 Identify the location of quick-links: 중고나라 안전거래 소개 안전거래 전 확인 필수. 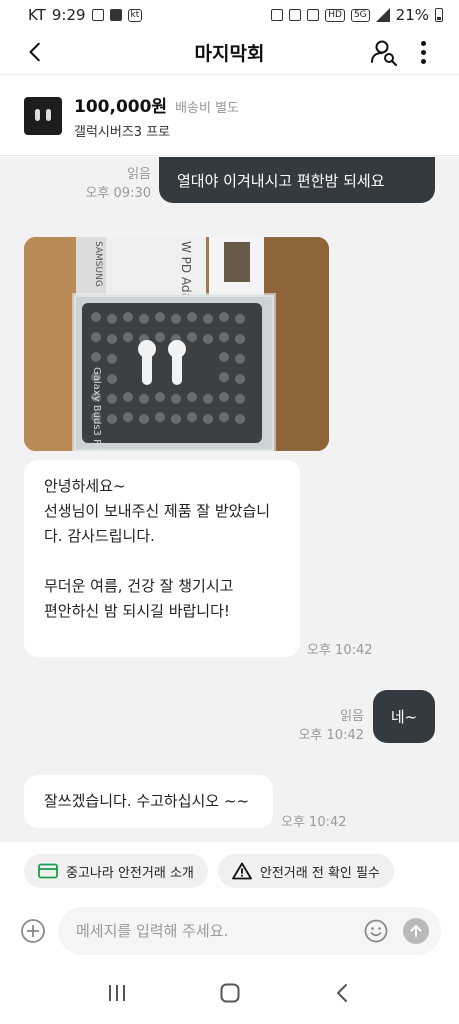
(229, 871).